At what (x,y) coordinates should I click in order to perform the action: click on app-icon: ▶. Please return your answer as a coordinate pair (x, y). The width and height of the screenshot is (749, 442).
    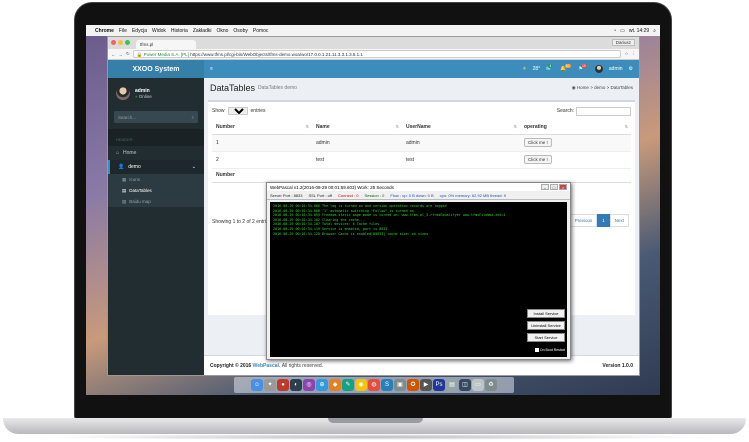
    Looking at the image, I should click on (426, 385).